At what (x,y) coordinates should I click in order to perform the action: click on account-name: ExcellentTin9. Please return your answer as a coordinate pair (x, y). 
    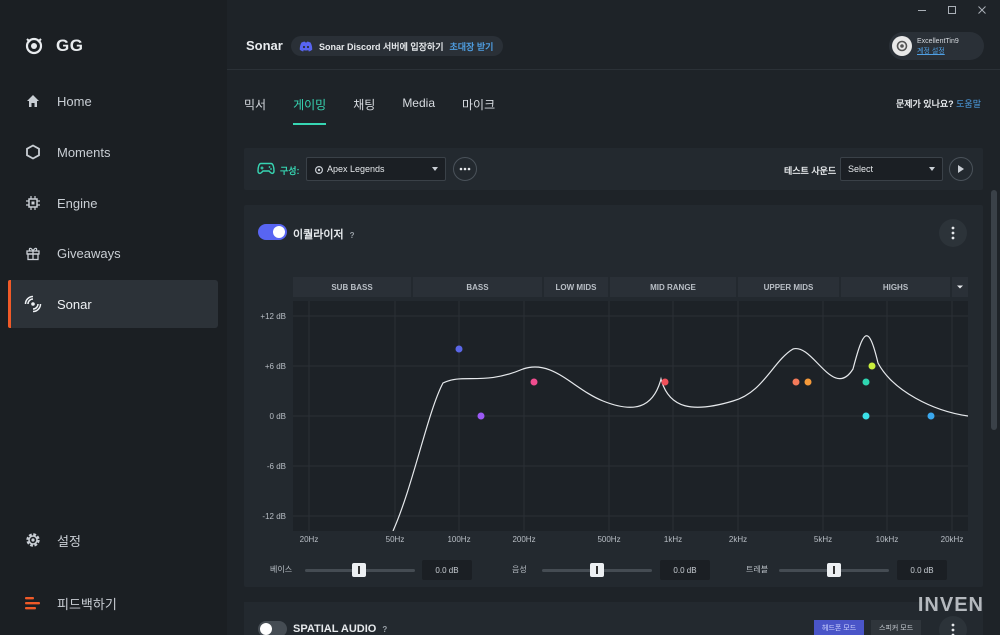
    Looking at the image, I should click on (938, 41).